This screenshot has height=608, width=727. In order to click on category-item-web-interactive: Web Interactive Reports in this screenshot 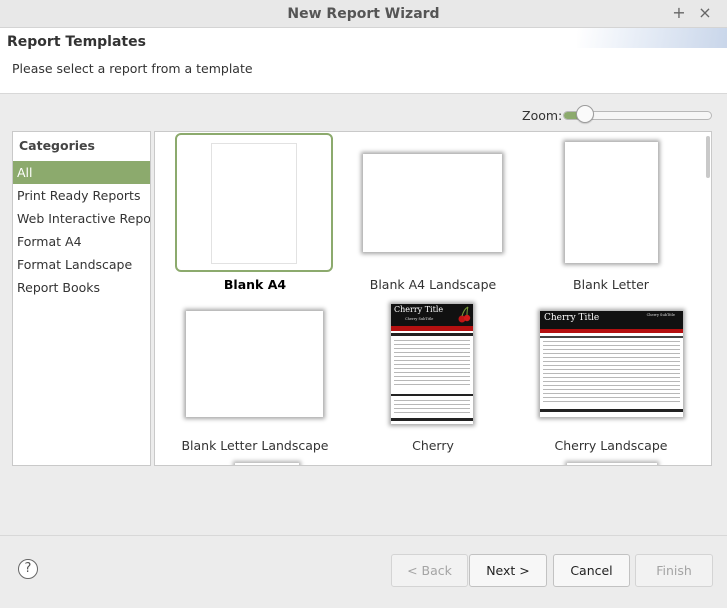, I will do `click(81, 218)`.